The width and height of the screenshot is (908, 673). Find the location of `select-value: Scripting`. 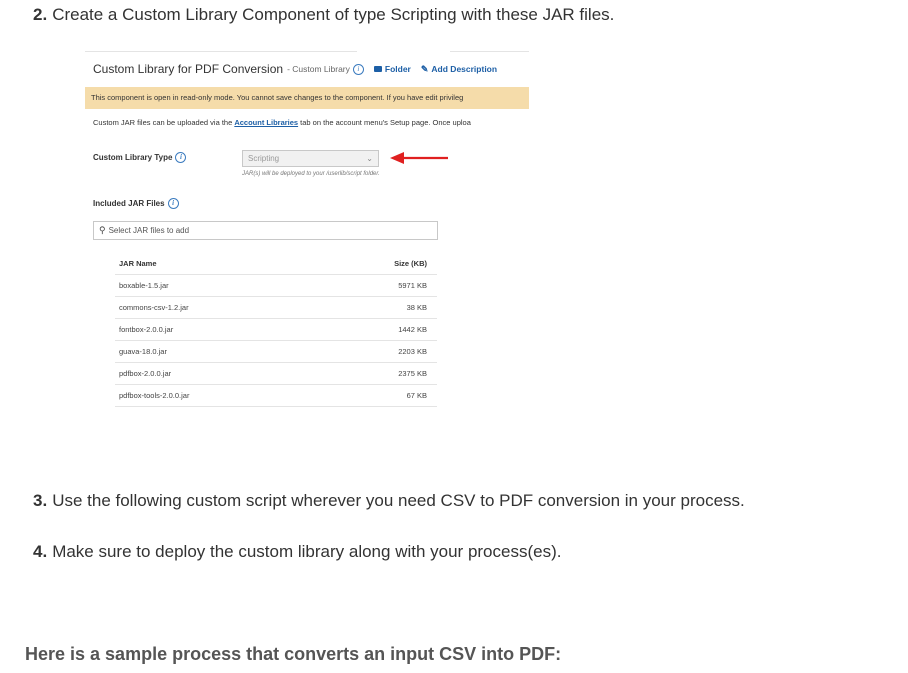

select-value: Scripting is located at coordinates (264, 158).